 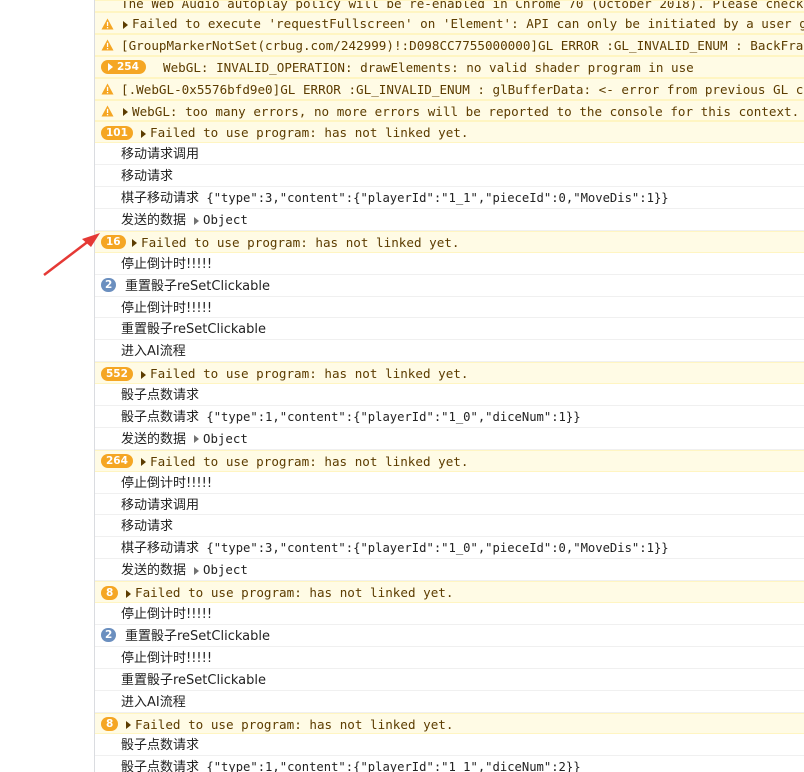 I want to click on repeat-count-badge: 254, so click(x=123, y=67).